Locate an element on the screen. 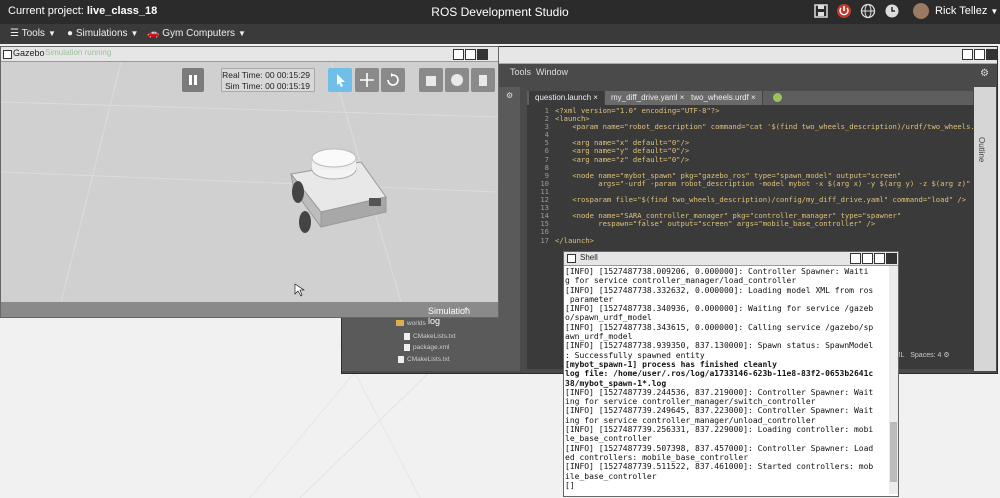  simulations-menu-label: Simulations is located at coordinates (101, 33).